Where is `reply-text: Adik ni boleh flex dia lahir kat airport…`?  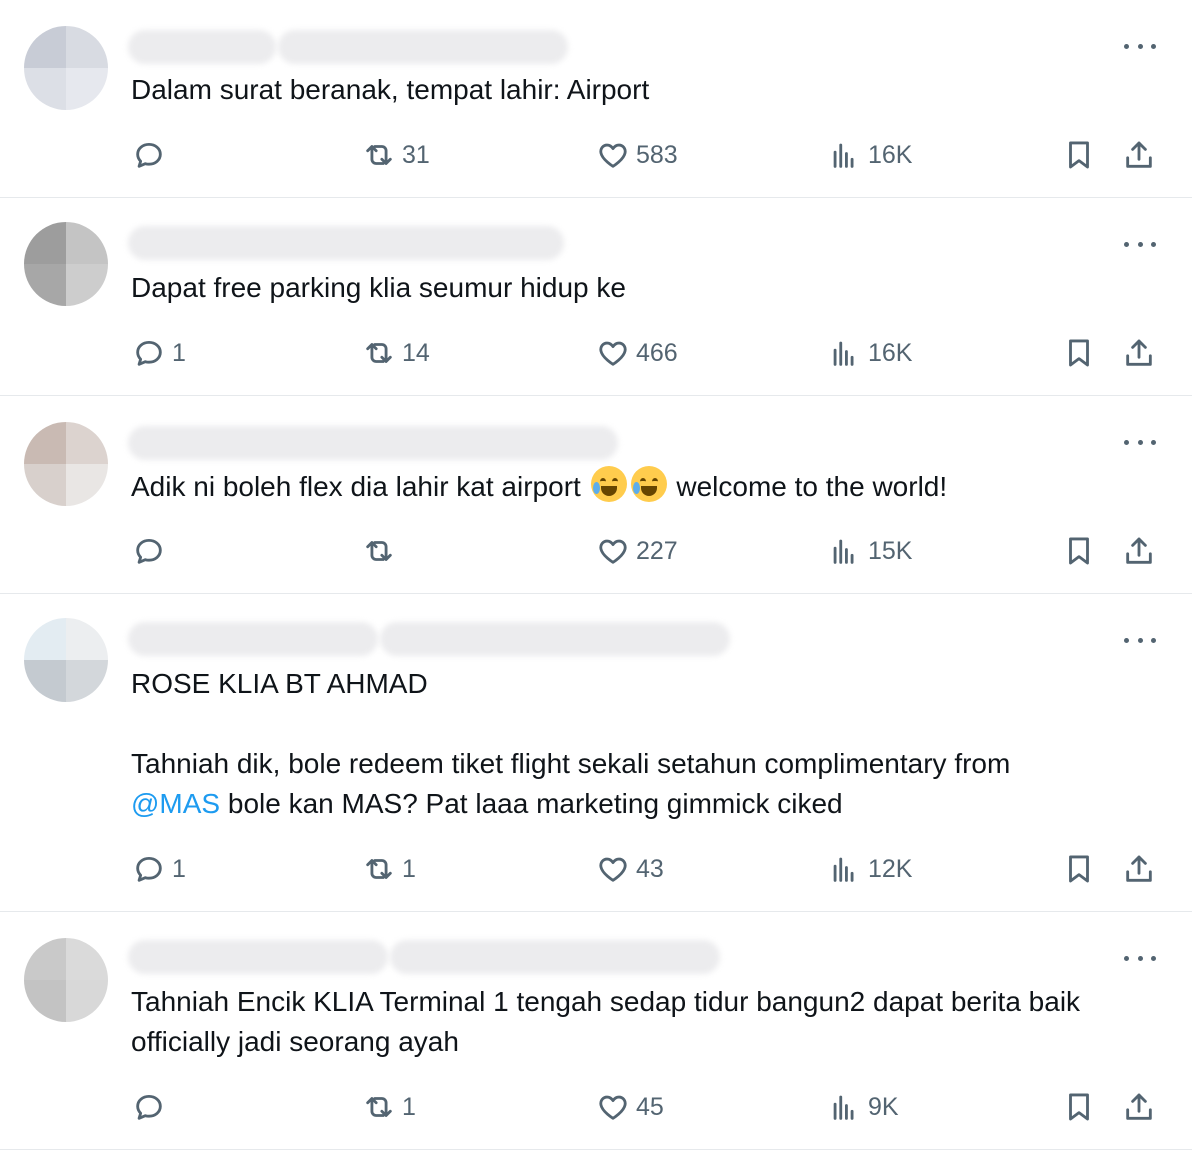 reply-text: Adik ni boleh flex dia lahir kat airport… is located at coordinates (631, 486).